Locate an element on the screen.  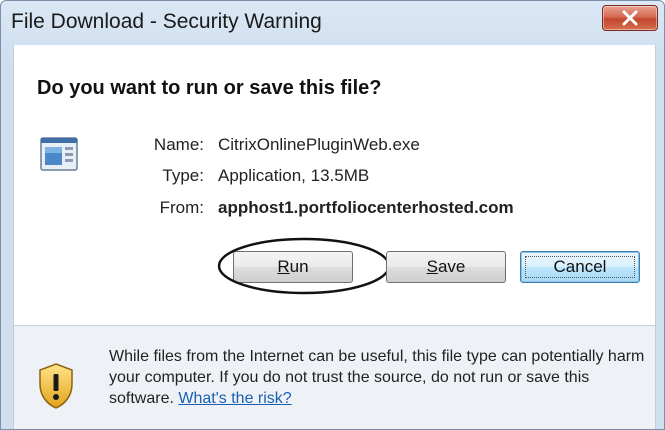
save-button: Save is located at coordinates (446, 267).